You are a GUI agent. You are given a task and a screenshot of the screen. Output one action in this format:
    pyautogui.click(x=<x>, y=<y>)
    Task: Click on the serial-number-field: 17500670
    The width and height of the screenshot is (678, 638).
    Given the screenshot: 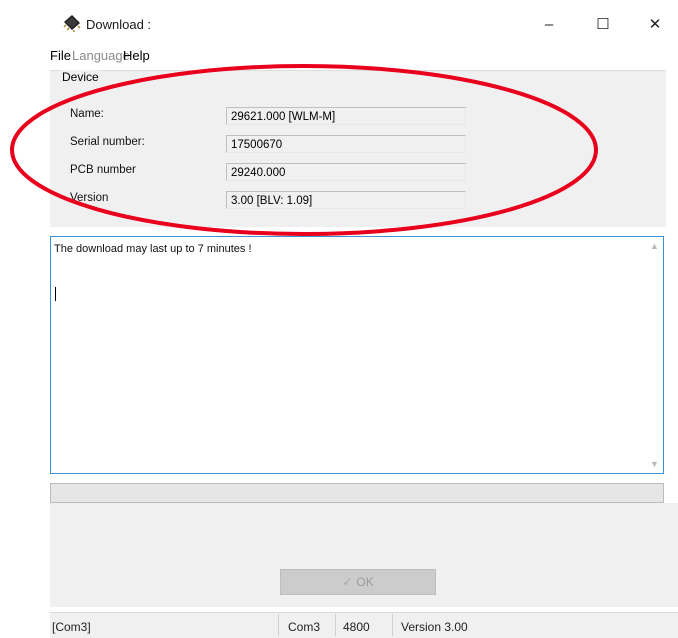 What is the action you would take?
    pyautogui.click(x=346, y=144)
    